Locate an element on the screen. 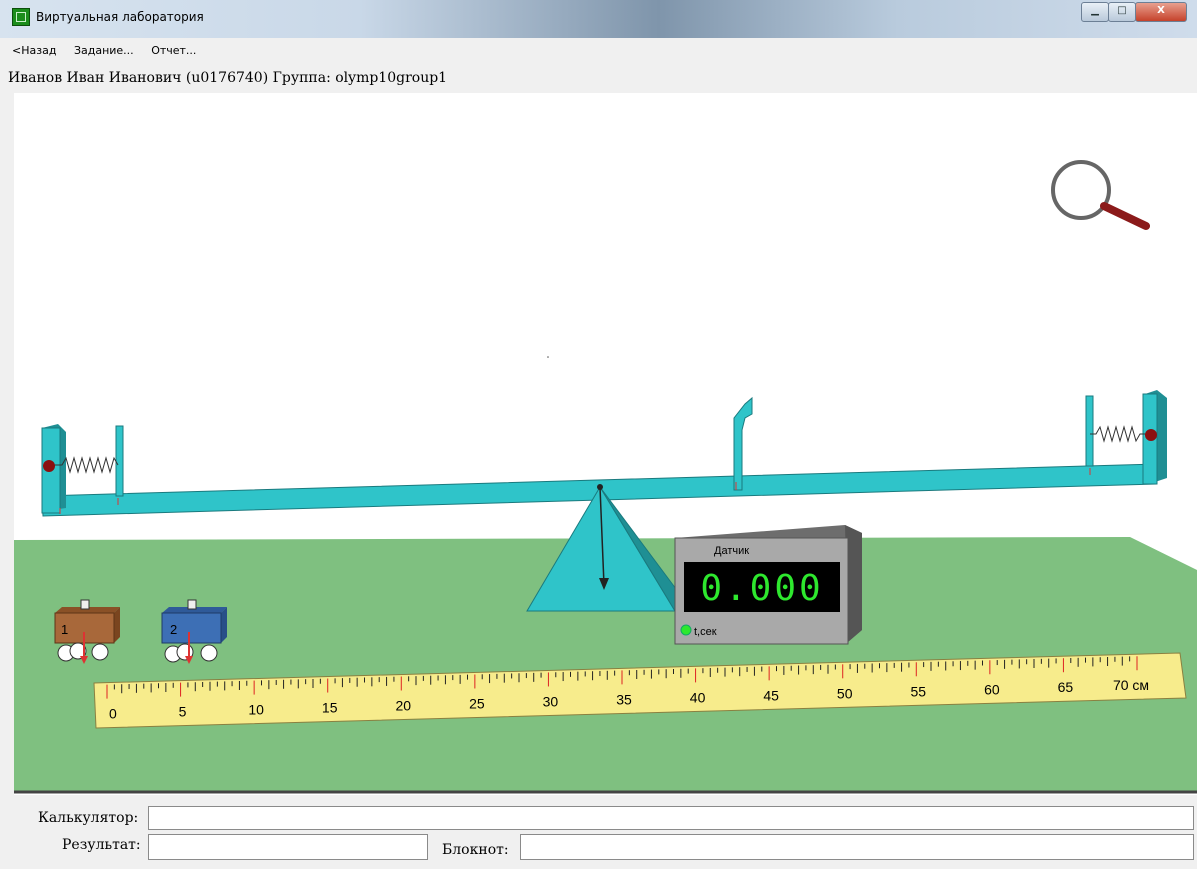 Image resolution: width=1197 pixels, height=869 pixels. sensor-value: 0.000 is located at coordinates (761, 588).